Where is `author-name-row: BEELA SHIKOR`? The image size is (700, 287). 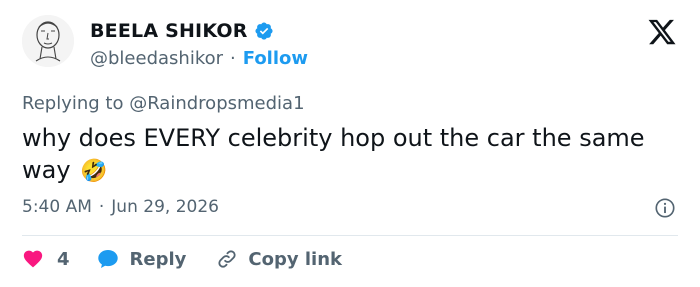
author-name-row: BEELA SHIKOR is located at coordinates (182, 31).